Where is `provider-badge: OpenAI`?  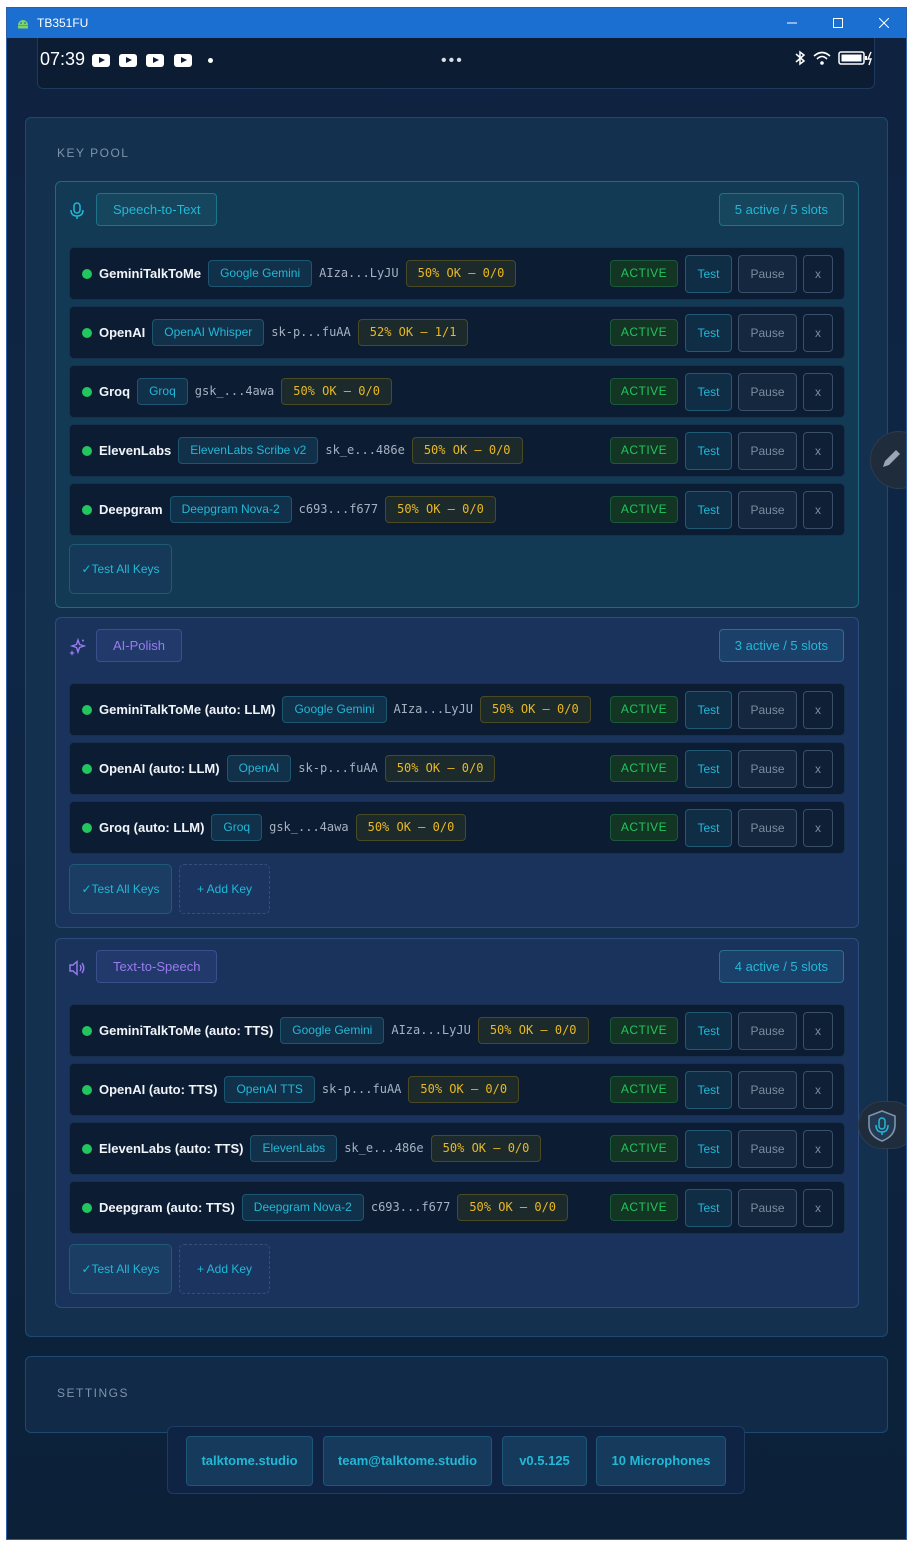 provider-badge: OpenAI is located at coordinates (259, 768).